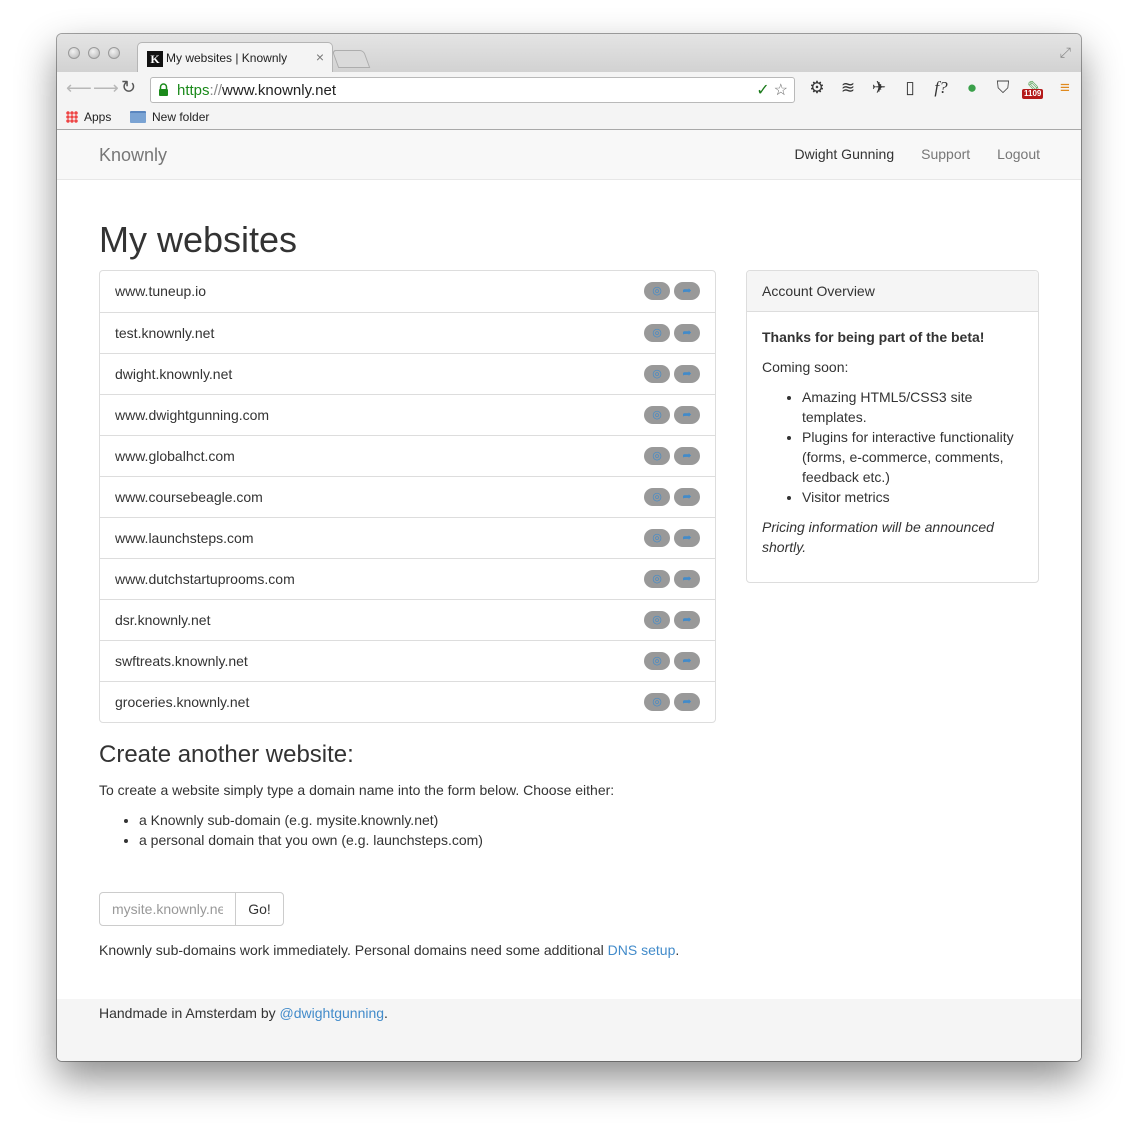  What do you see at coordinates (781, 90) in the screenshot?
I see `bookmark-star-icon: ☆` at bounding box center [781, 90].